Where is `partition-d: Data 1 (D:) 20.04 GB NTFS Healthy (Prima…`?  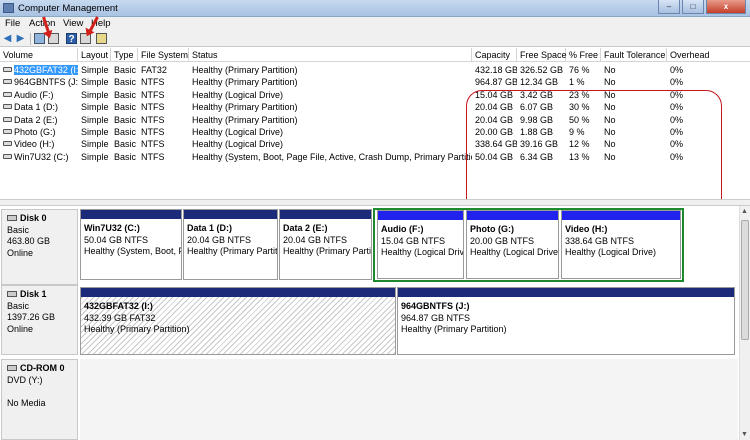
partition-d: Data 1 (D:) 20.04 GB NTFS Healthy (Prima… is located at coordinates (230, 244).